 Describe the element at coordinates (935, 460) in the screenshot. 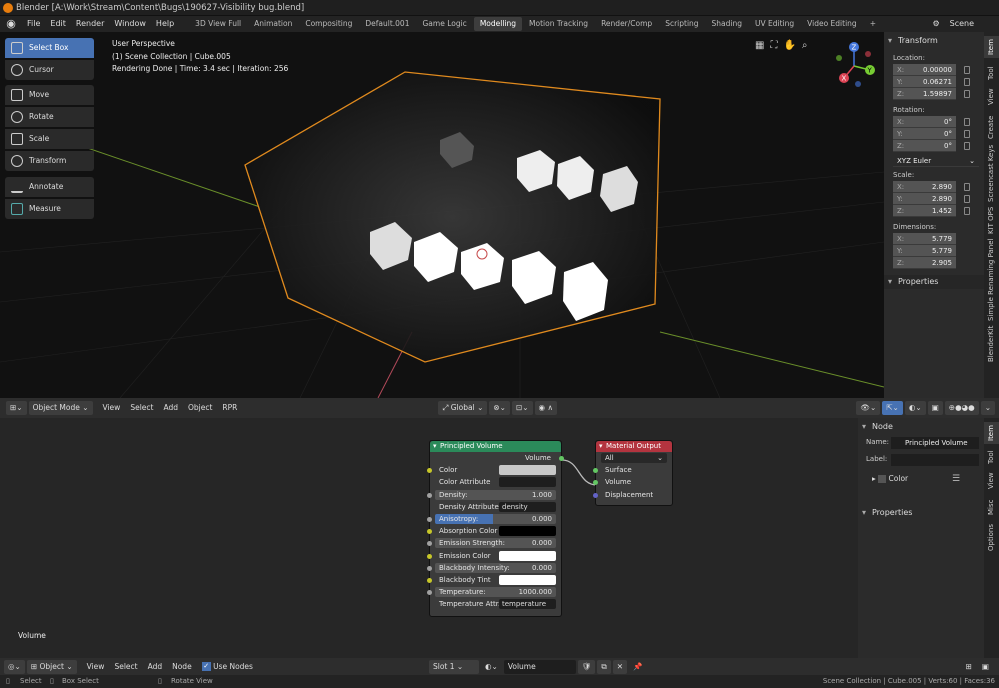

I see `node-label-field` at that location.